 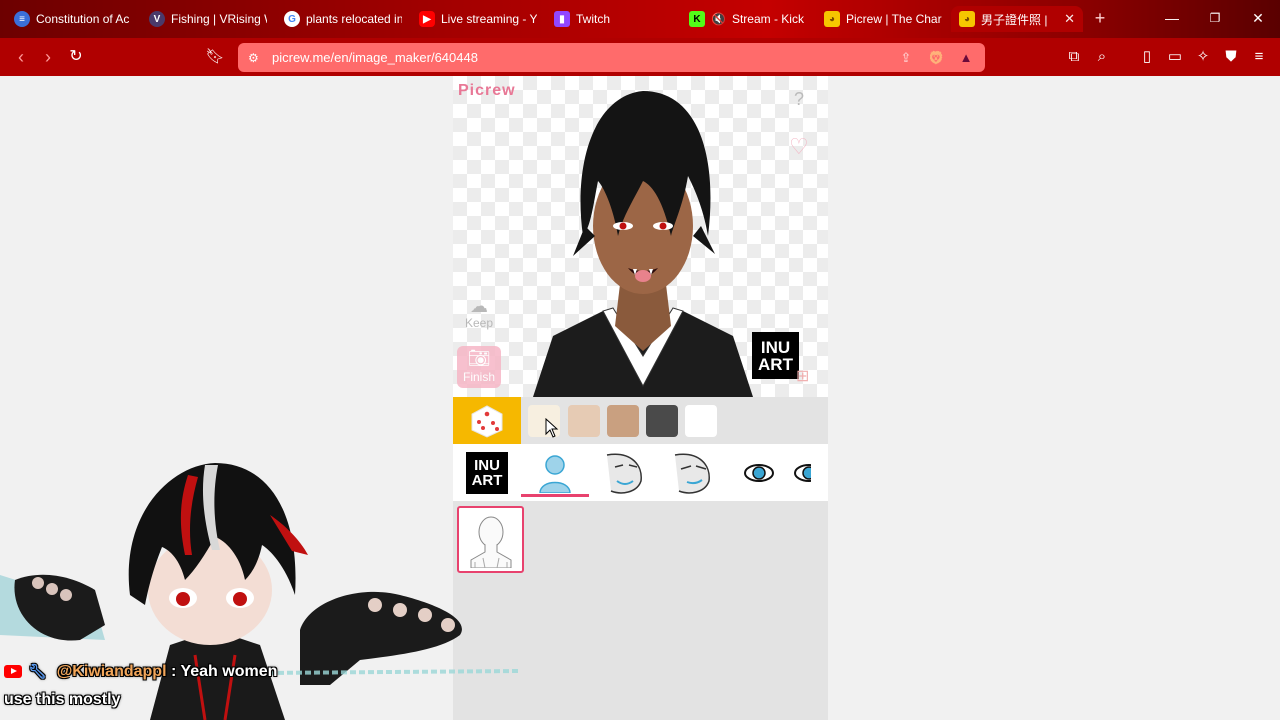 I want to click on brave-shields-icon: 🦁︎, so click(x=936, y=58).